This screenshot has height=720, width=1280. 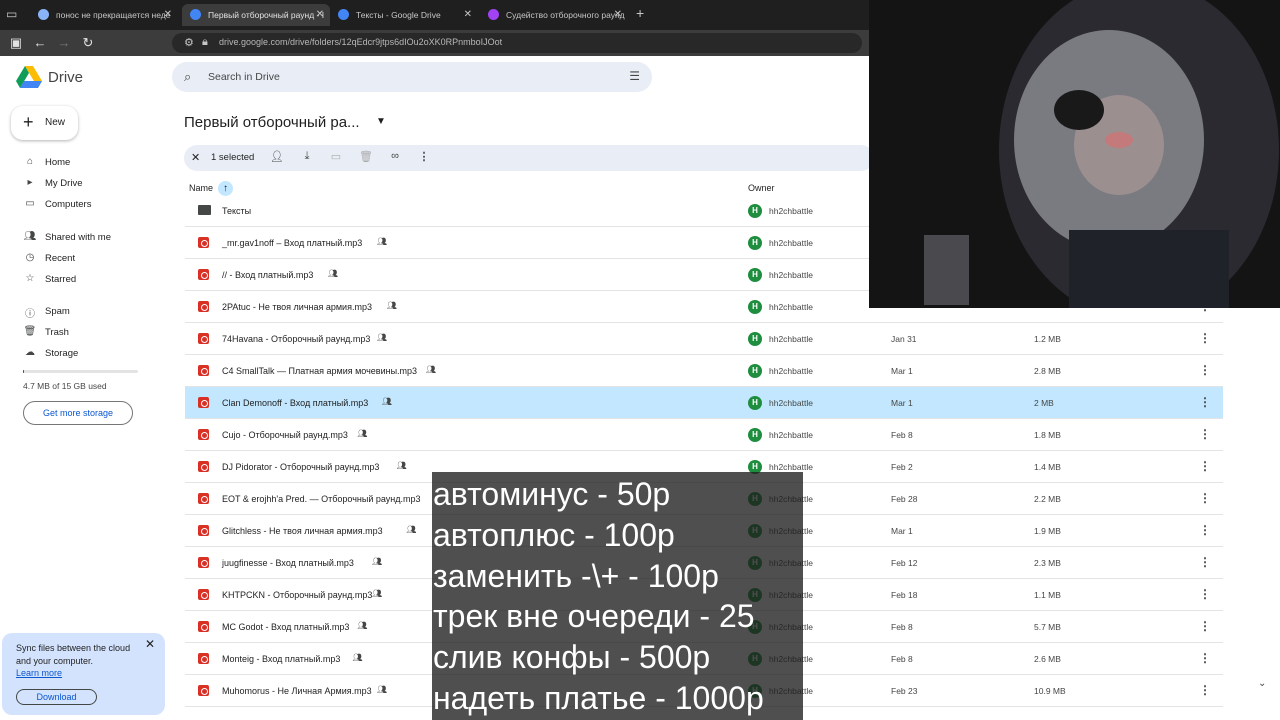 What do you see at coordinates (40, 43) in the screenshot?
I see `back-icon: ←` at bounding box center [40, 43].